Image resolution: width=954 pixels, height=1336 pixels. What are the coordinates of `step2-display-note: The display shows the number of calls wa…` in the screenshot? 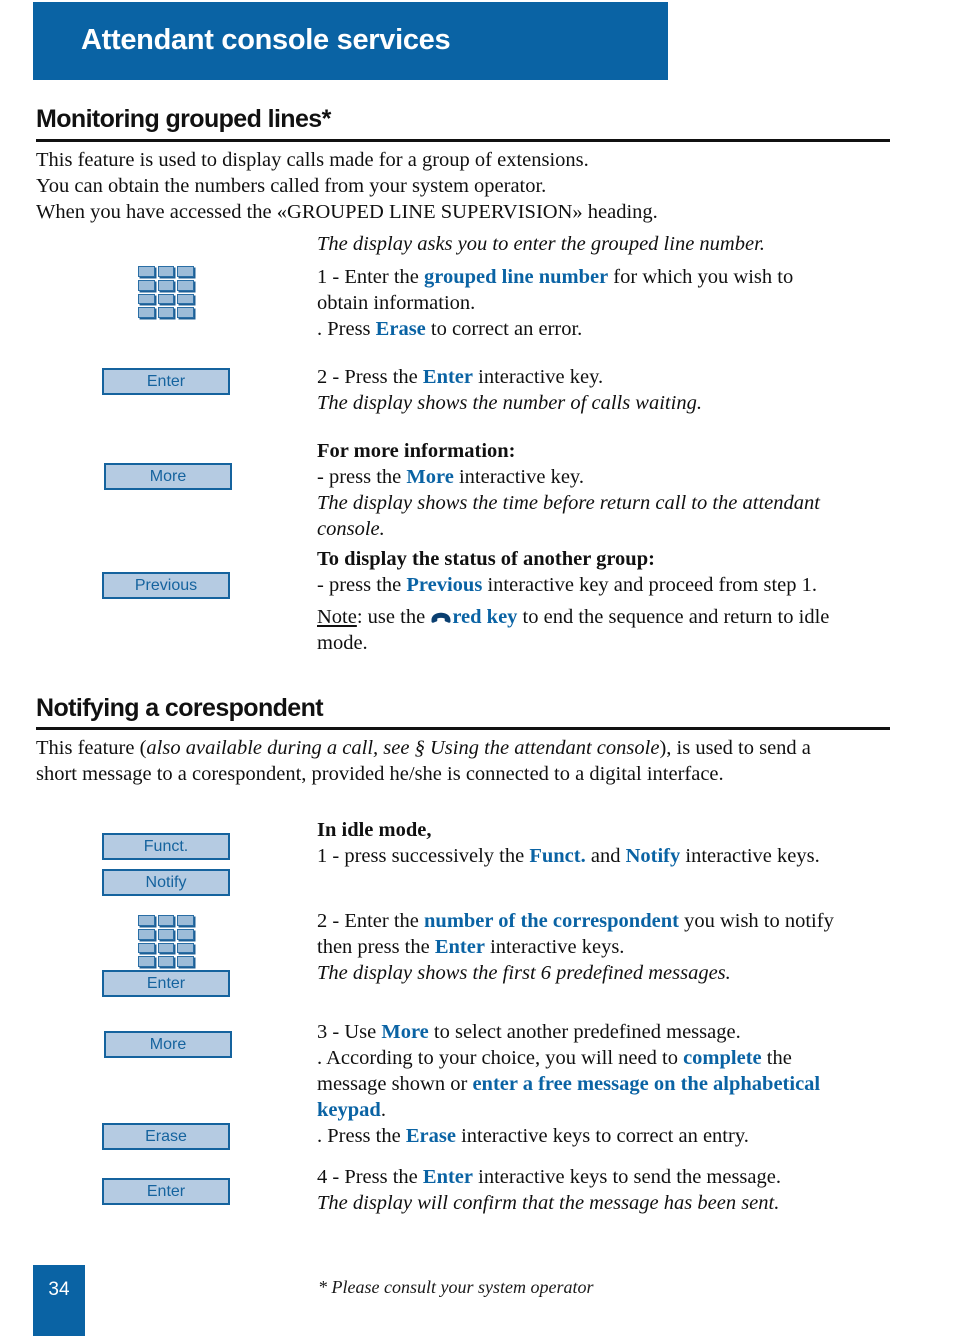 It's located at (509, 403).